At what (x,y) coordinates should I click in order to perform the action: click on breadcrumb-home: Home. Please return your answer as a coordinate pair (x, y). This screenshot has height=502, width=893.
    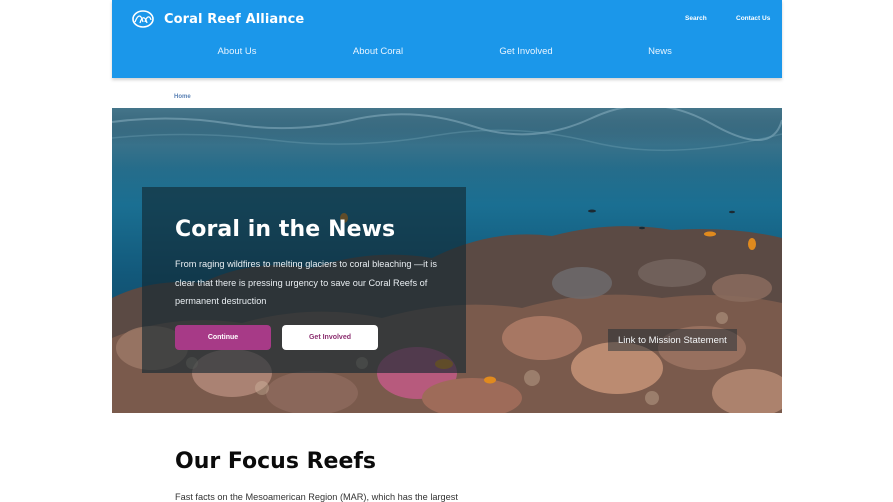
    Looking at the image, I should click on (182, 97).